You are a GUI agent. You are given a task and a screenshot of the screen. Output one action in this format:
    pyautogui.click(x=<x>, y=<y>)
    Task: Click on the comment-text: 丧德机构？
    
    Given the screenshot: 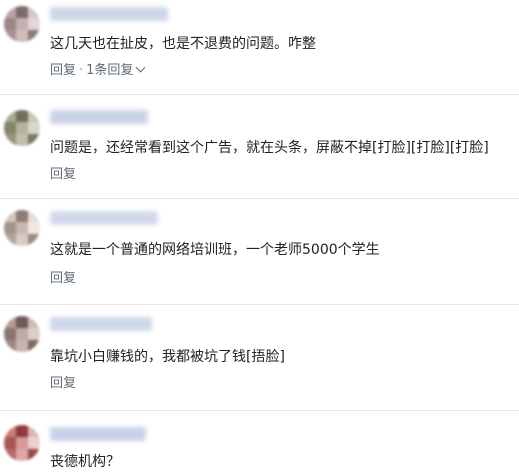 What is the action you would take?
    pyautogui.click(x=85, y=462)
    